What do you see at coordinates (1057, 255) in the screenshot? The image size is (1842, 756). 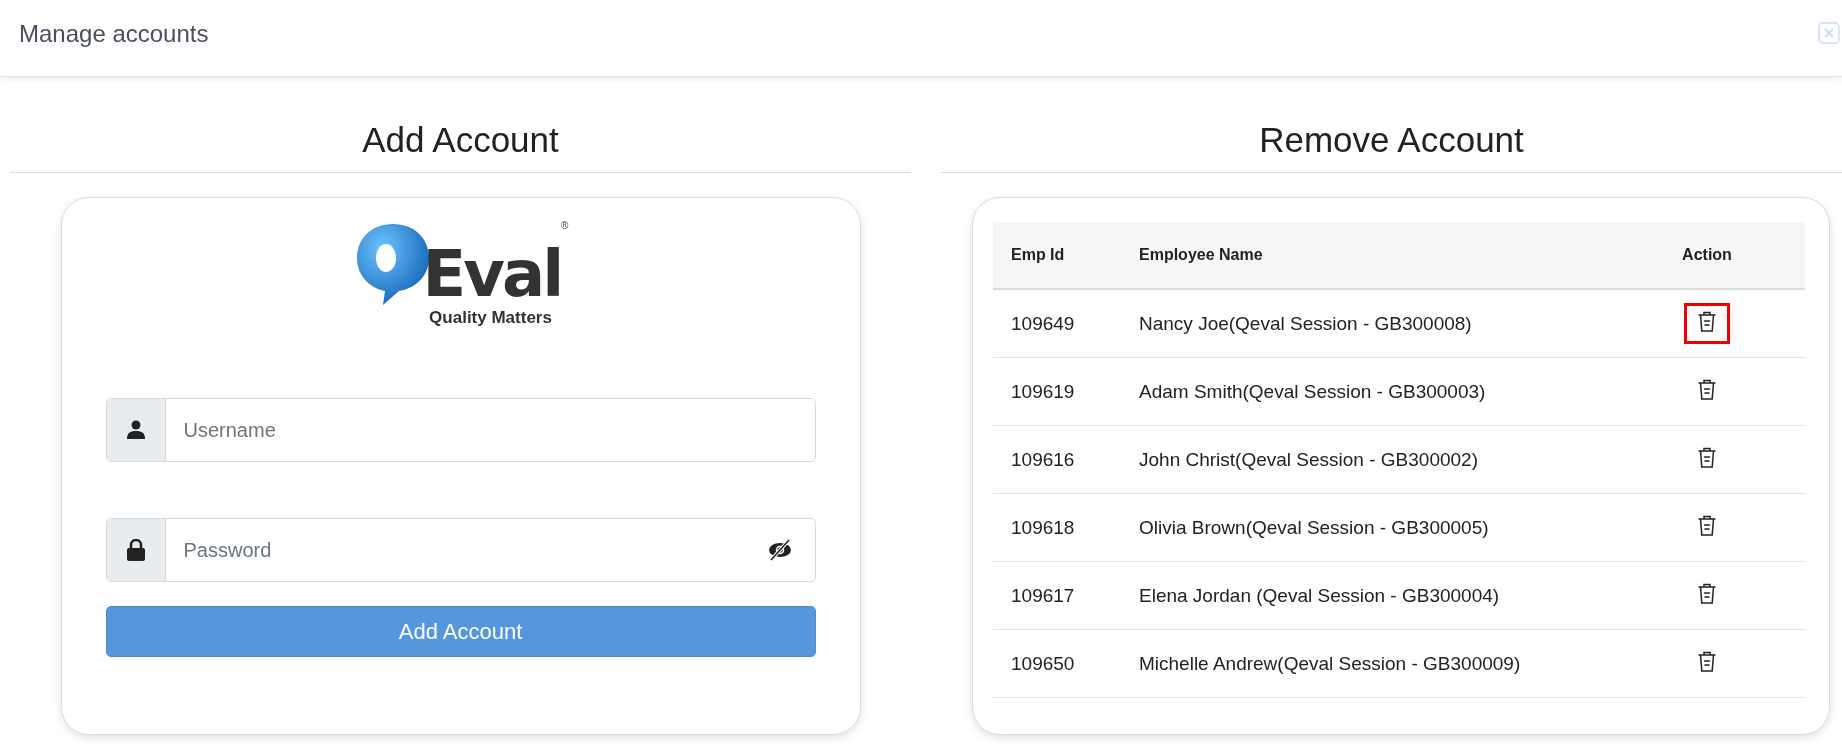 I see `column-header: Emp Id` at bounding box center [1057, 255].